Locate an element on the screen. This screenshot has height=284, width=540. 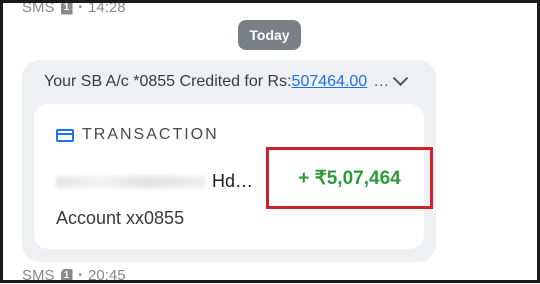
amount-link: 507464.00 is located at coordinates (330, 82).